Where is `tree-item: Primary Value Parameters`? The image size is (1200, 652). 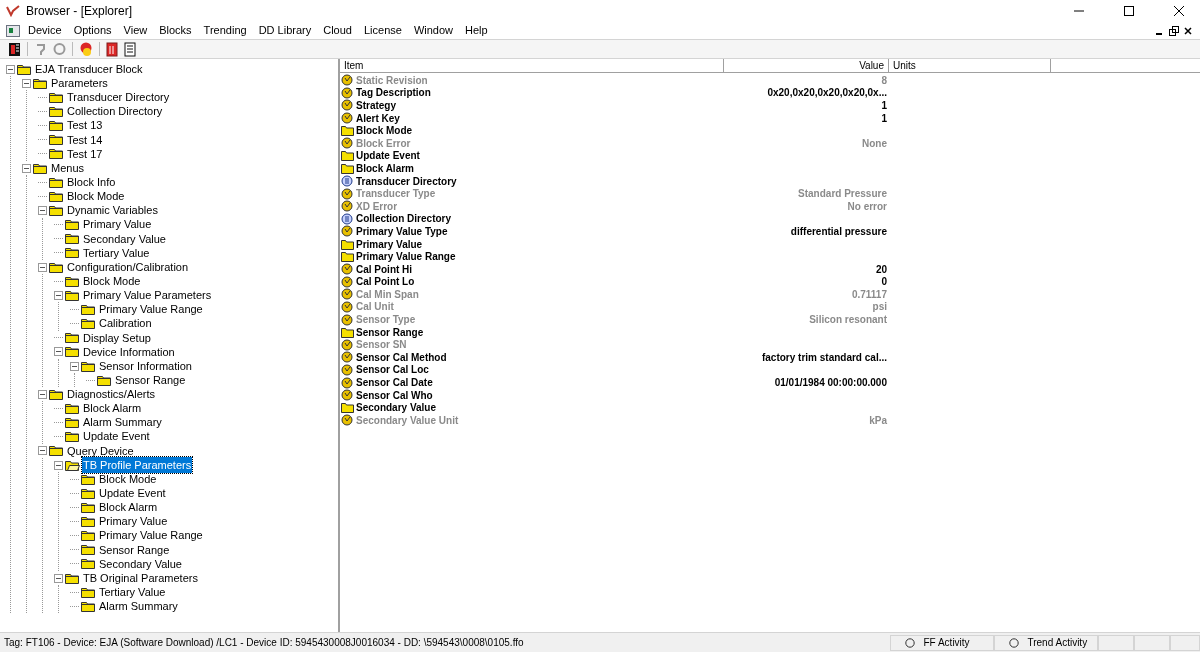
tree-item: Primary Value Parameters is located at coordinates (147, 295).